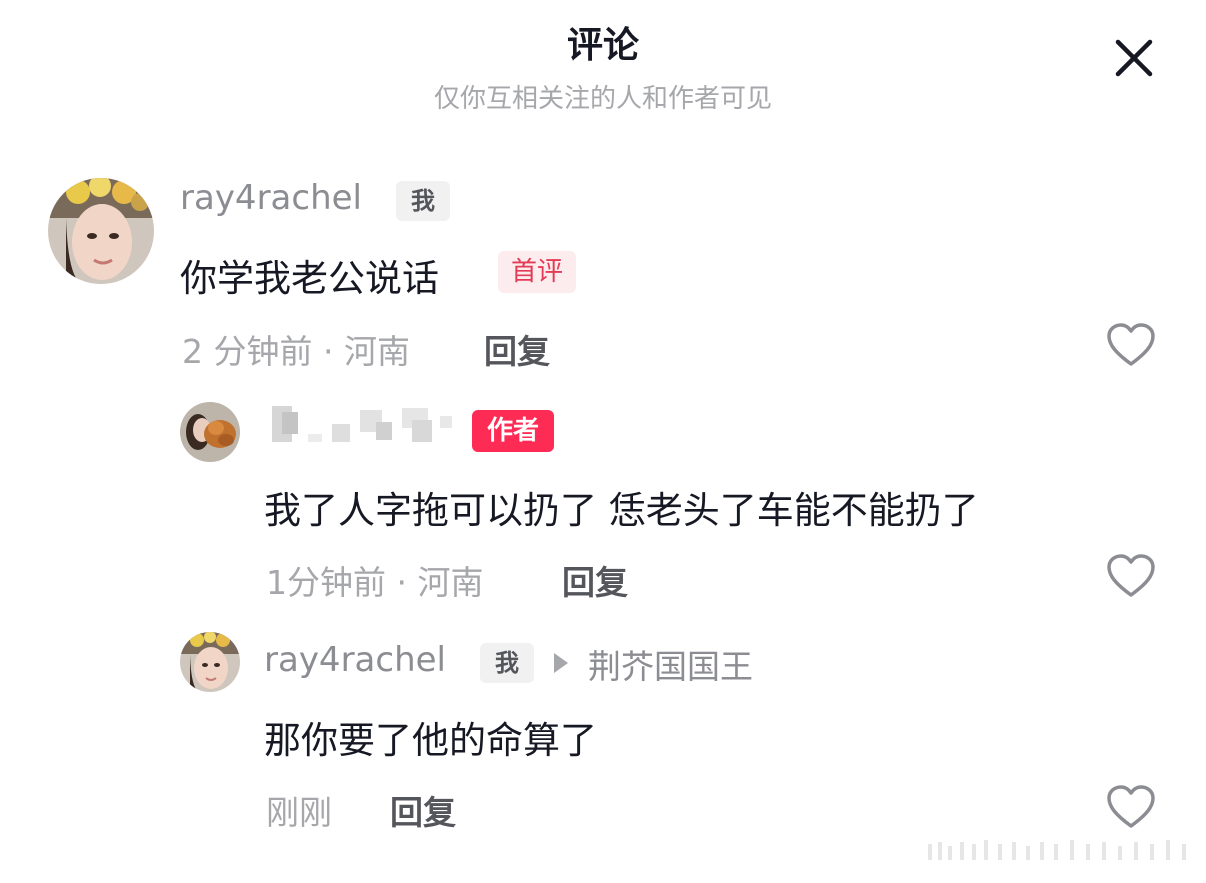  Describe the element at coordinates (602, 45) in the screenshot. I see `page-title: 评论` at that location.